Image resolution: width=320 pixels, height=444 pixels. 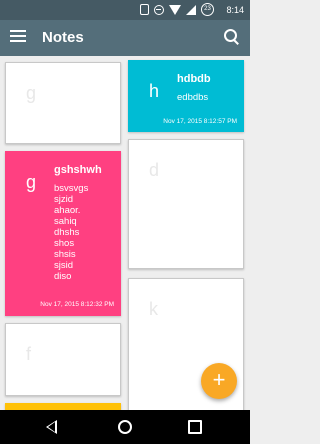 What do you see at coordinates (63, 103) in the screenshot?
I see `note-card: g` at bounding box center [63, 103].